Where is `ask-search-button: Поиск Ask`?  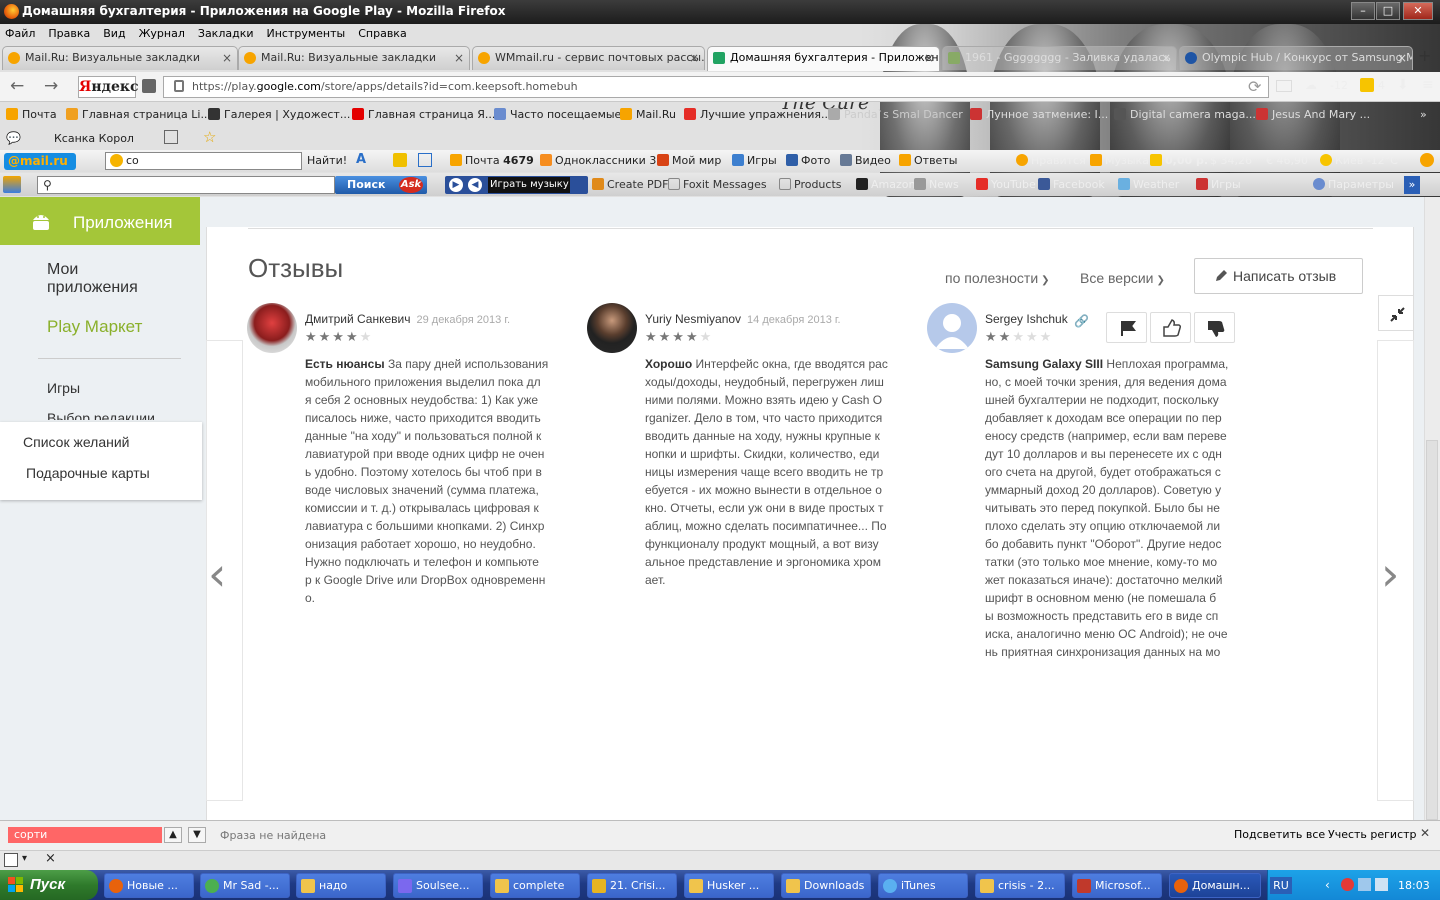 ask-search-button: Поиск Ask is located at coordinates (381, 185).